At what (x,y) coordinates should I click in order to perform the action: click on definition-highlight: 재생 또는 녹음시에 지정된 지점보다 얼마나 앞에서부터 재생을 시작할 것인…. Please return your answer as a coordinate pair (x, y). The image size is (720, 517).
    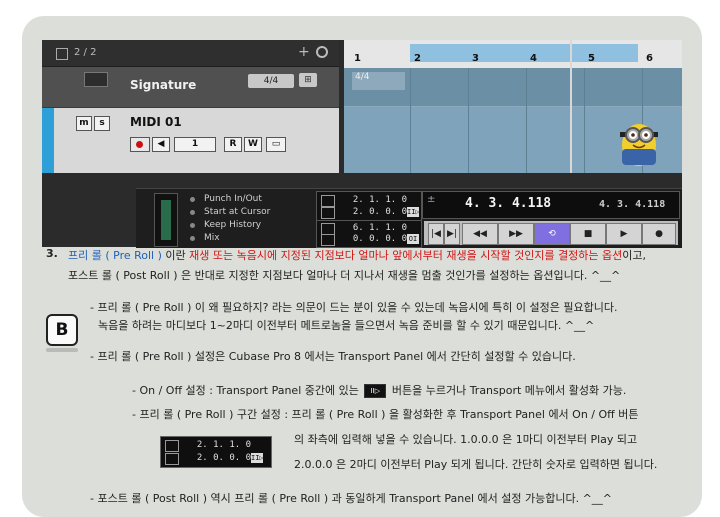
    Looking at the image, I should click on (406, 255).